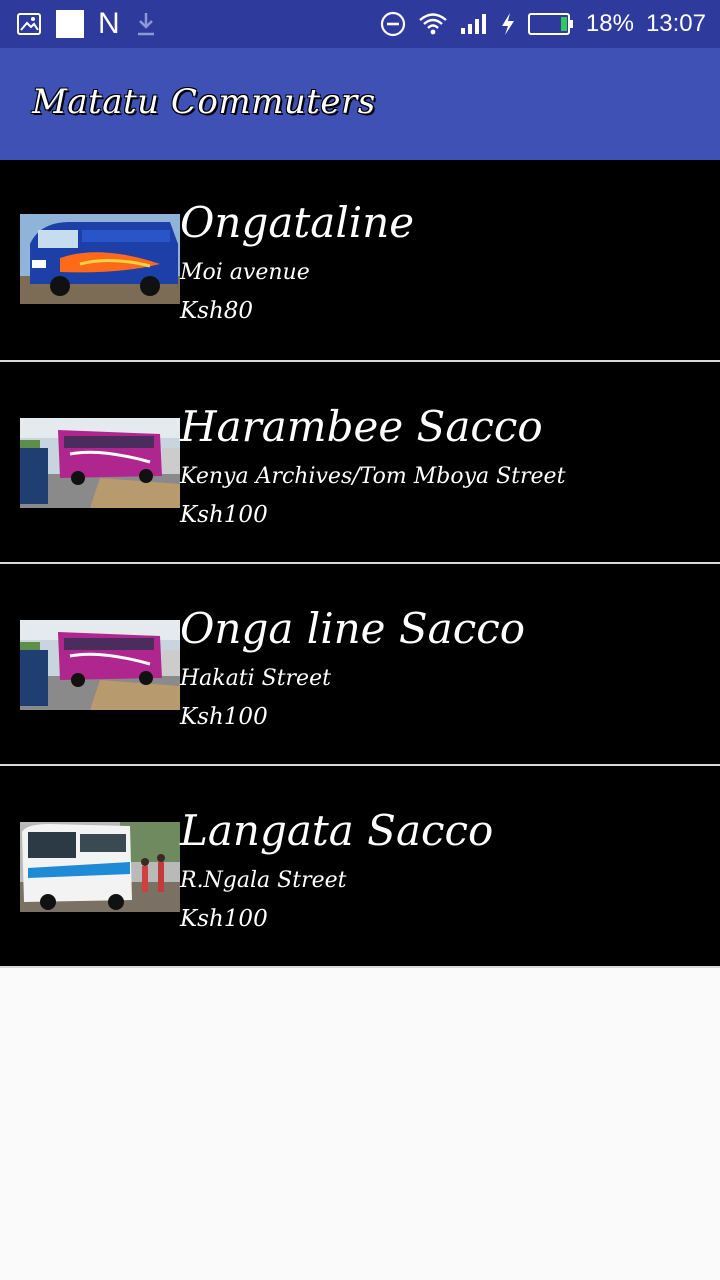  What do you see at coordinates (550, 24) in the screenshot?
I see `battery-icon` at bounding box center [550, 24].